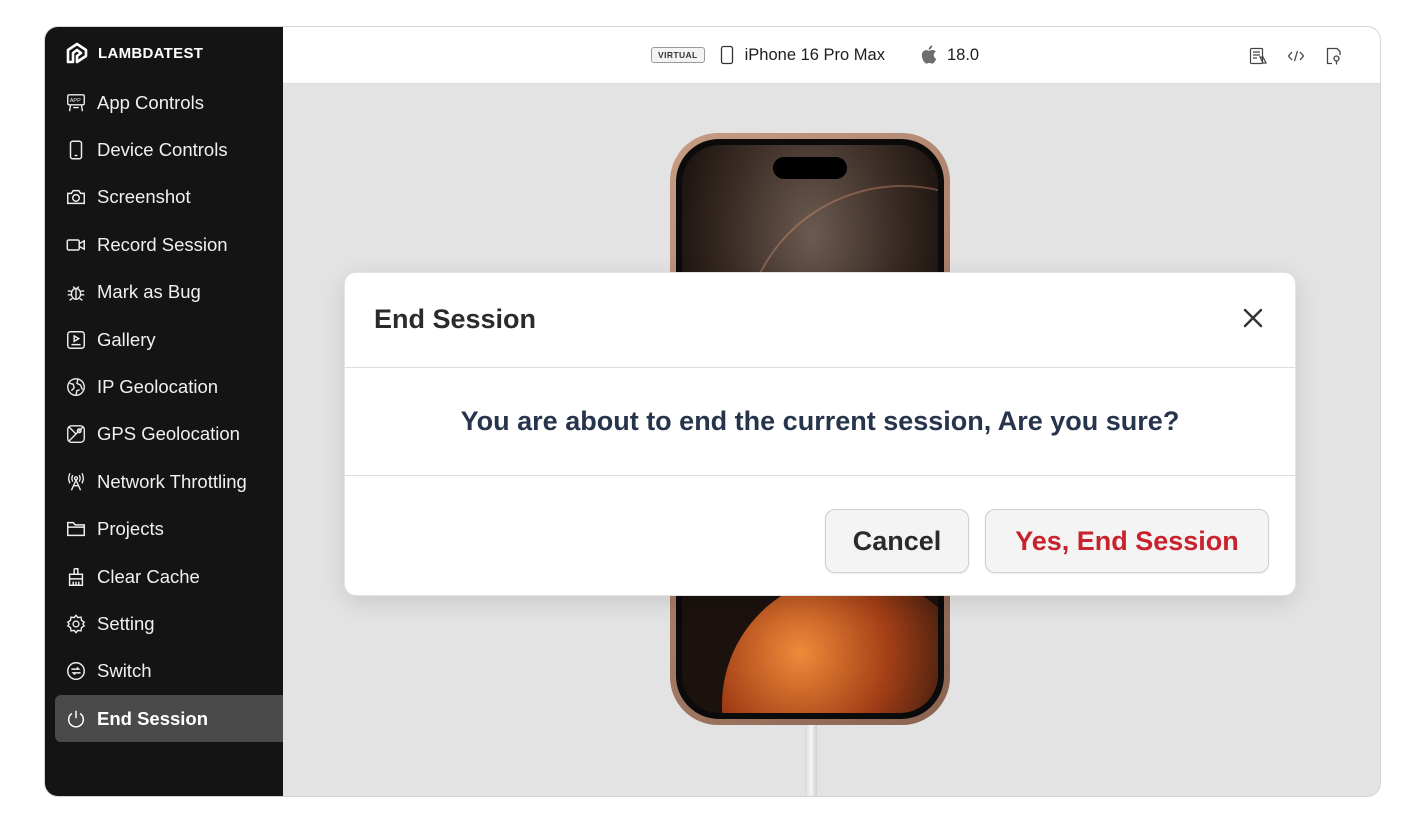 Image resolution: width=1424 pixels, height=834 pixels. What do you see at coordinates (76, 197) in the screenshot?
I see `camera-icon` at bounding box center [76, 197].